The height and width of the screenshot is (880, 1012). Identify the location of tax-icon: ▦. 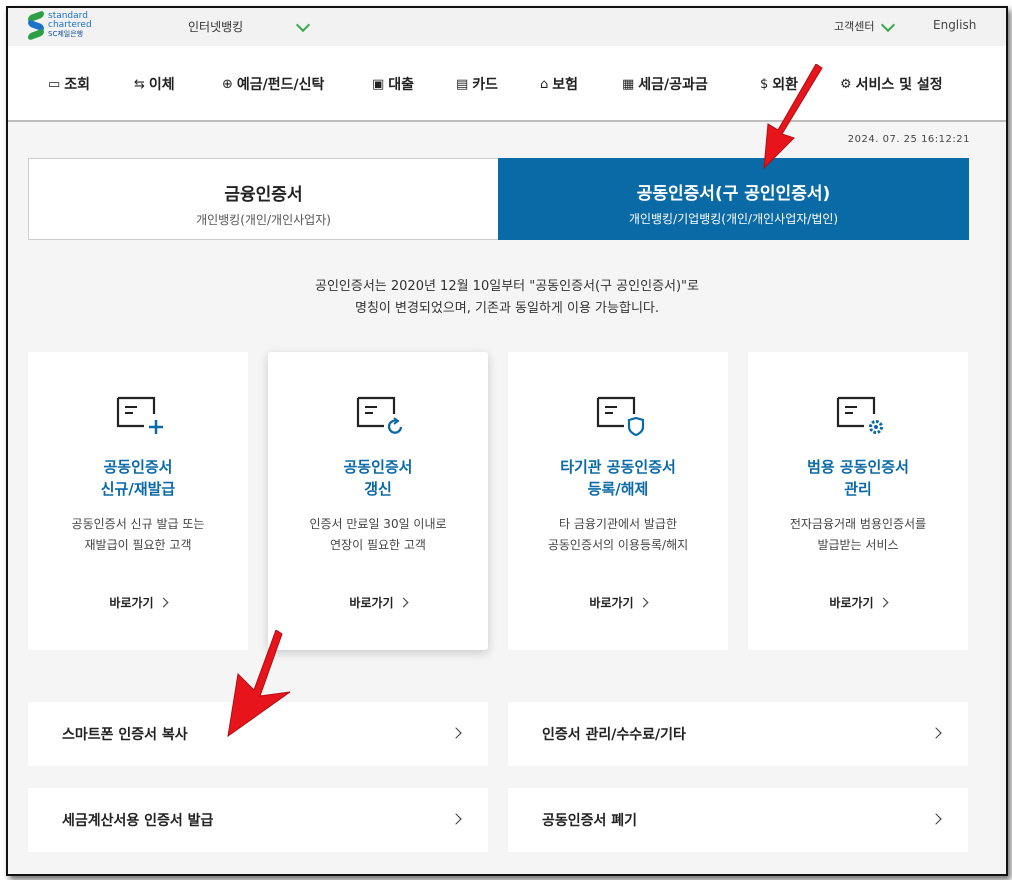
(628, 84).